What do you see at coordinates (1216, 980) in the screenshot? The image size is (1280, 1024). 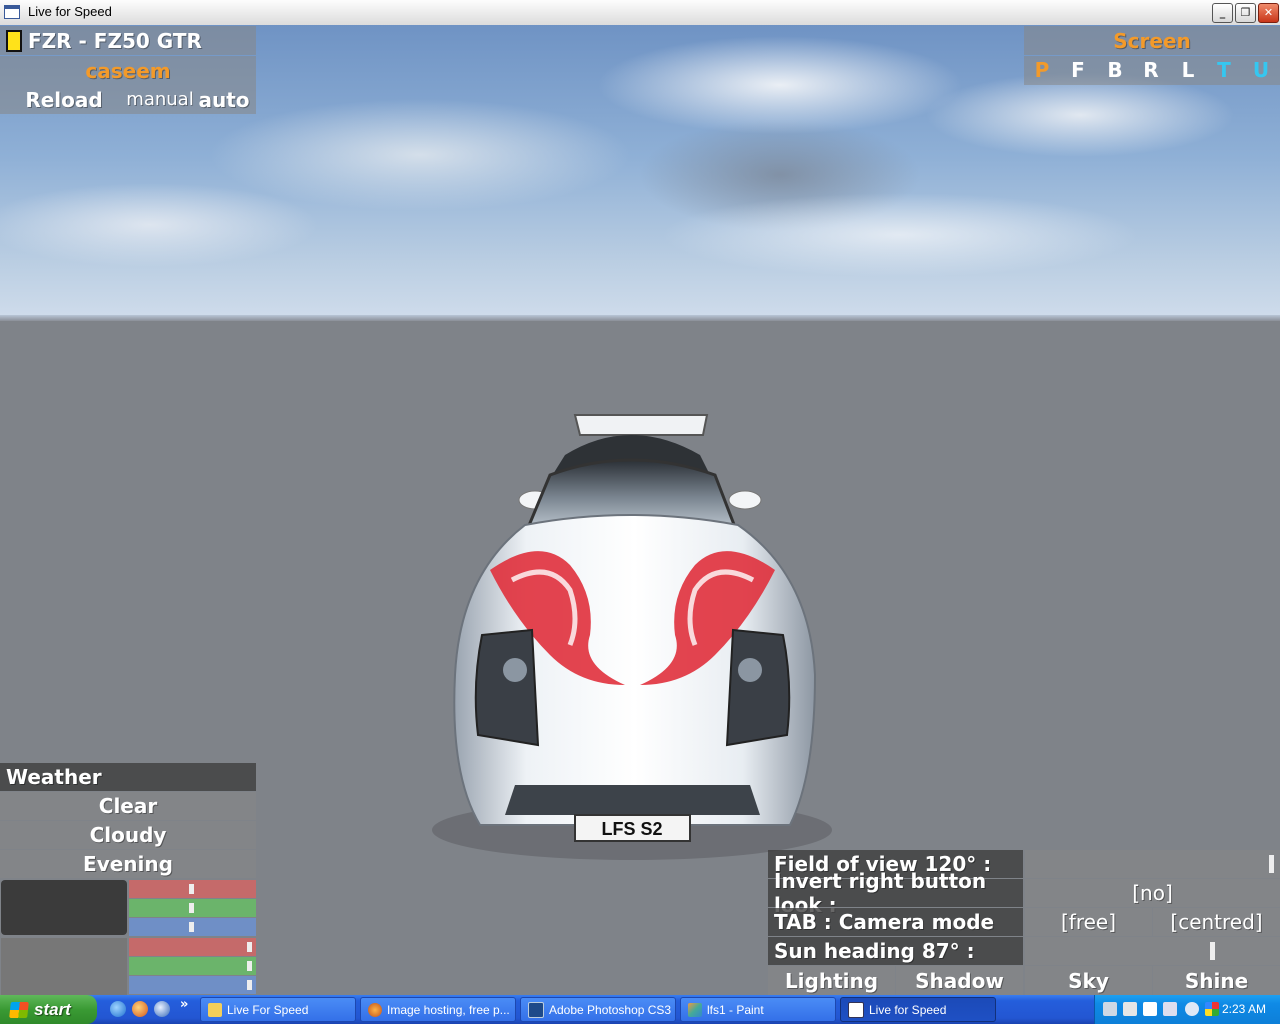 I see `tab-shine: Shine` at bounding box center [1216, 980].